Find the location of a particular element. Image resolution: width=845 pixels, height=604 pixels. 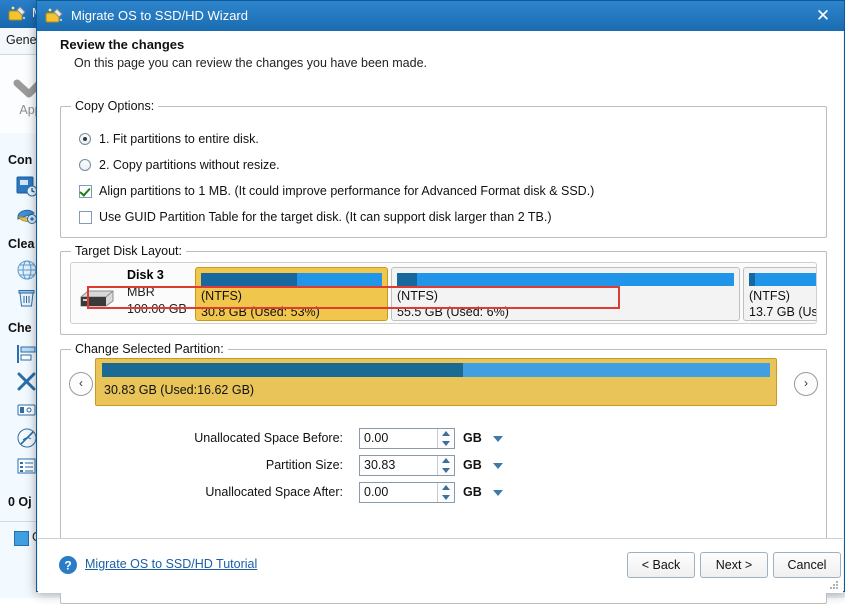

field-unallocated-space-after: Unallocated Space After: 0.00 GB is located at coordinates (433, 493).